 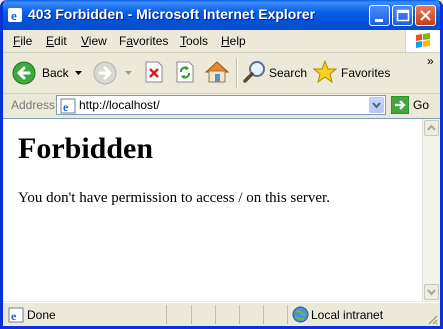 I want to click on address-dropdown-button, so click(x=376, y=105).